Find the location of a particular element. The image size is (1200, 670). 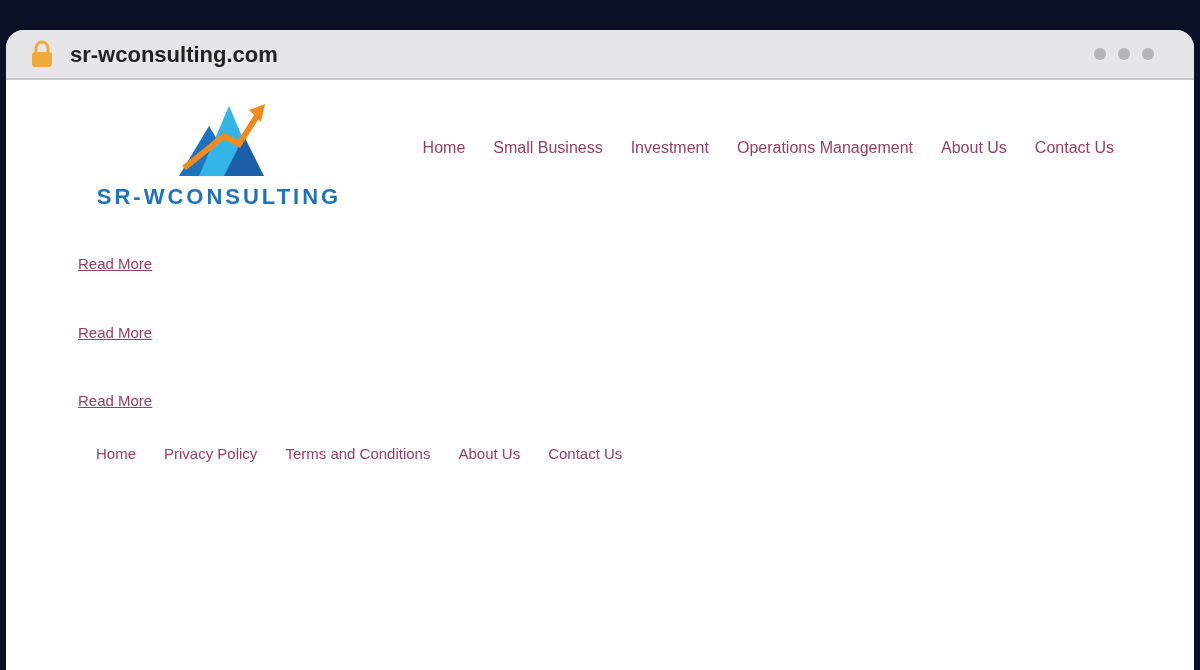

nav-link: Operations Management is located at coordinates (825, 148).